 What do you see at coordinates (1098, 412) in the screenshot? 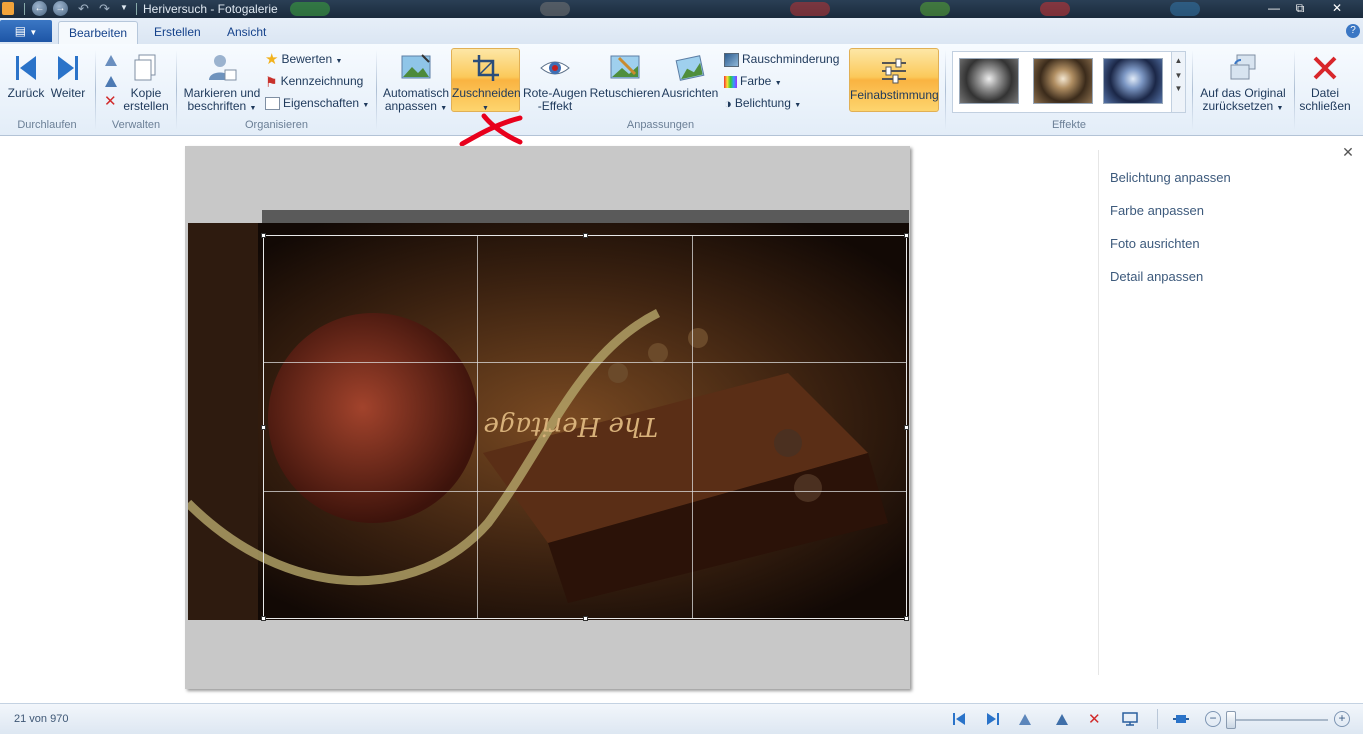
I see `pane-divider` at bounding box center [1098, 412].